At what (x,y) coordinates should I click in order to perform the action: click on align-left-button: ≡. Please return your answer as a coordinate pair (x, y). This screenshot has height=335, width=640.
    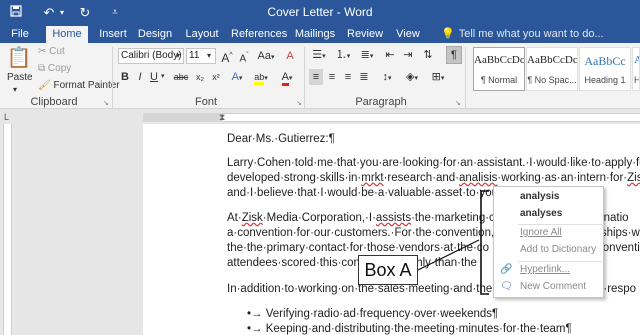
    Looking at the image, I should click on (316, 77).